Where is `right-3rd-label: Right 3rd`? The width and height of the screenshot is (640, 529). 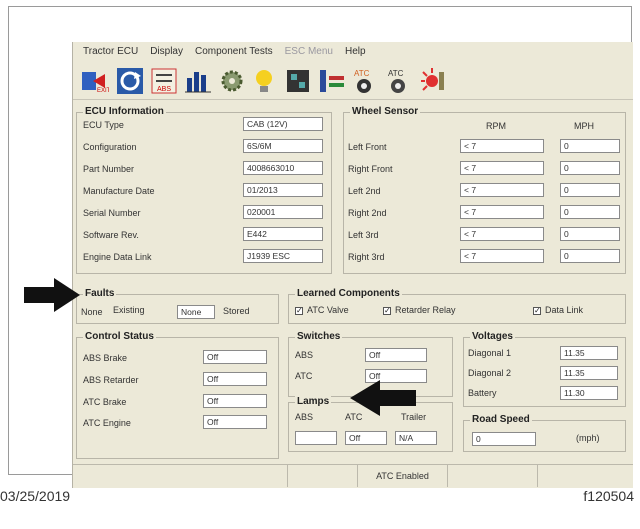
right-3rd-label: Right 3rd is located at coordinates (366, 257).